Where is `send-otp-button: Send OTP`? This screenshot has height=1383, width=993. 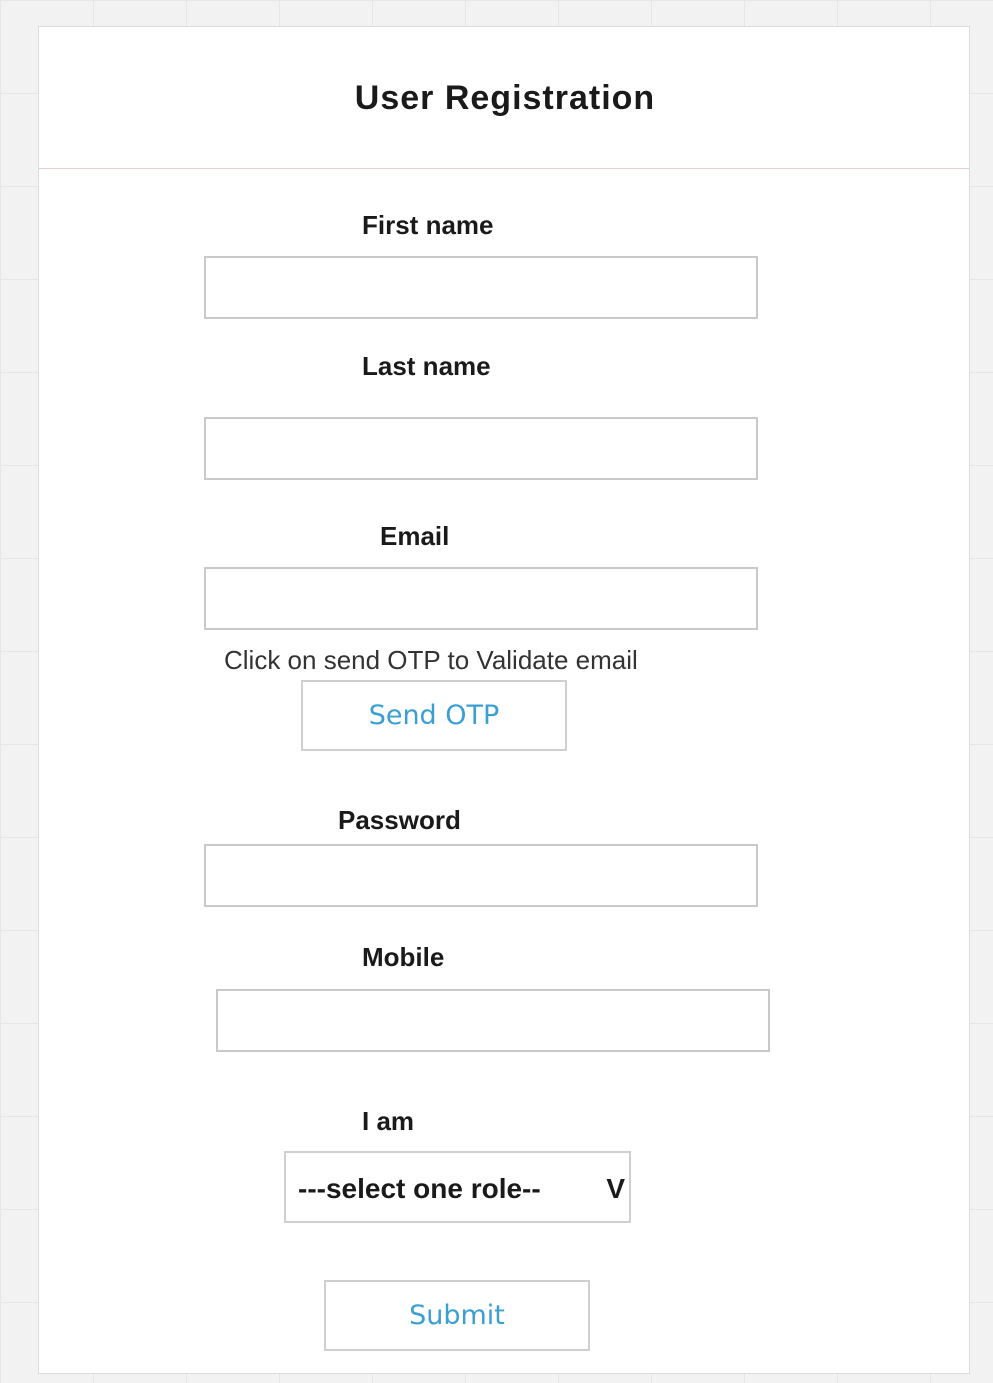 send-otp-button: Send OTP is located at coordinates (434, 715).